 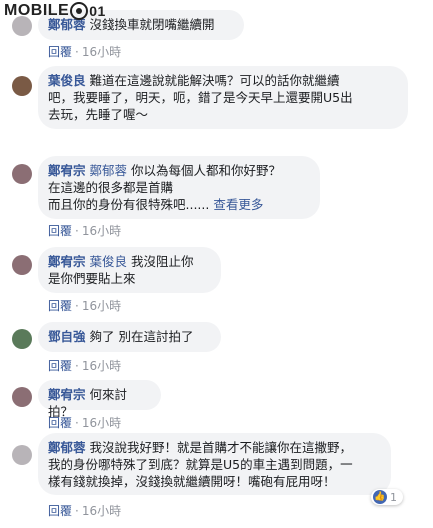 I want to click on commenter-name: 鄭郁蓉, so click(x=67, y=447).